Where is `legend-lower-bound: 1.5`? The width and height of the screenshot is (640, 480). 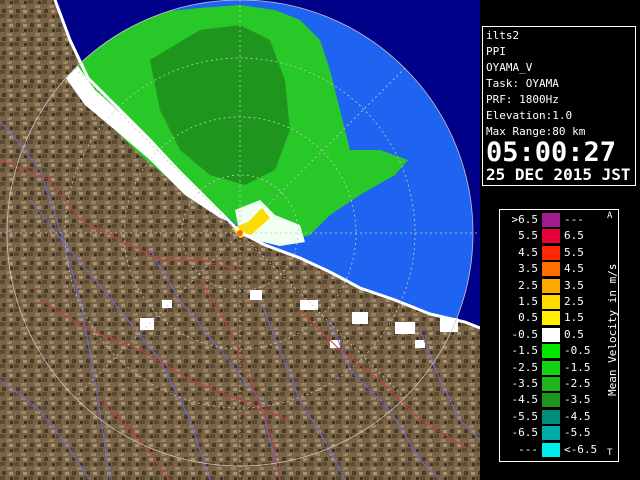 legend-lower-bound: 1.5 is located at coordinates (528, 301).